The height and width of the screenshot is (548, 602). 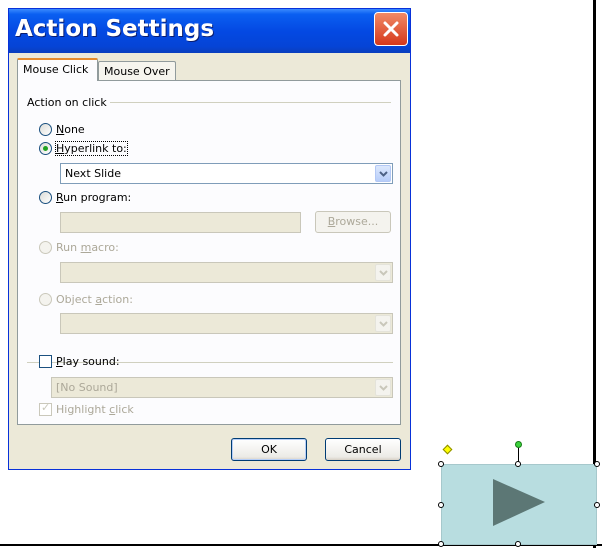 I want to click on resize-handle-top-right, so click(x=597, y=464).